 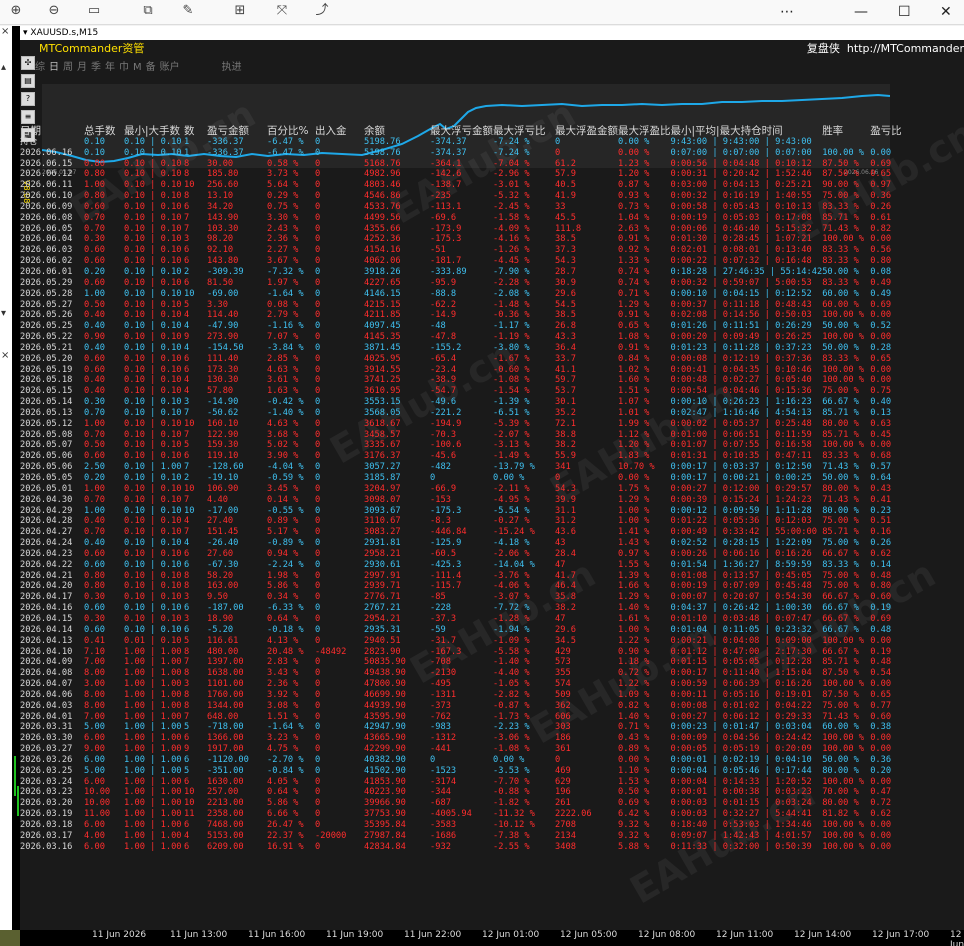 I want to click on cell-max-float-profit-pct: 1.22 %, so click(x=634, y=684).